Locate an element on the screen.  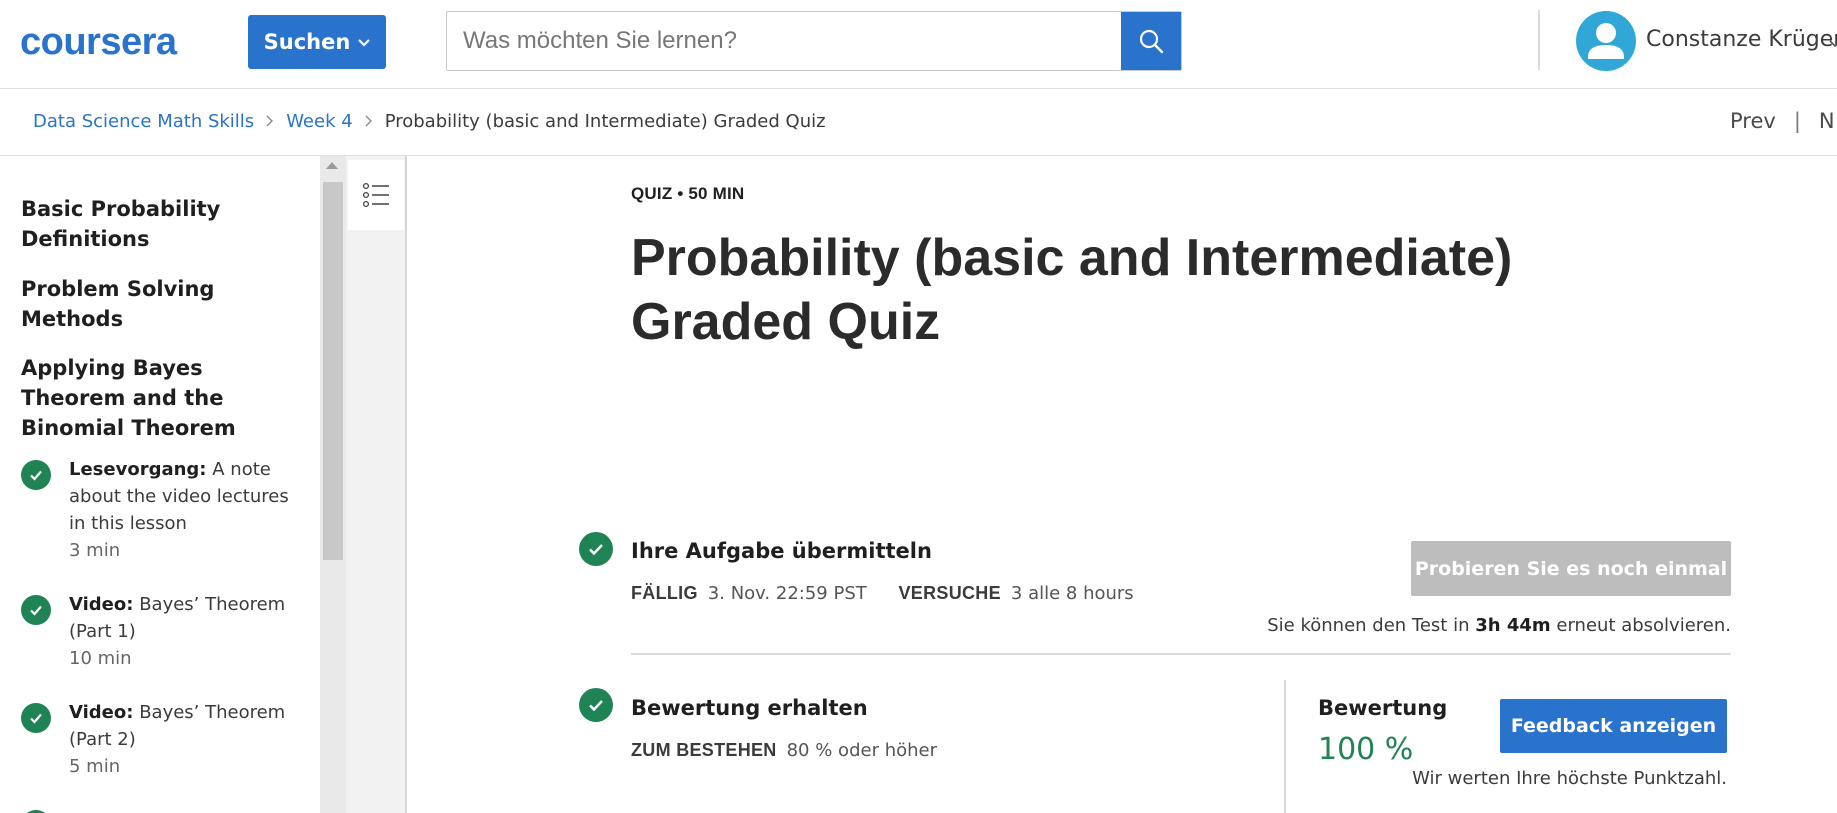
attempts-label: VERSUCHE is located at coordinates (949, 593).